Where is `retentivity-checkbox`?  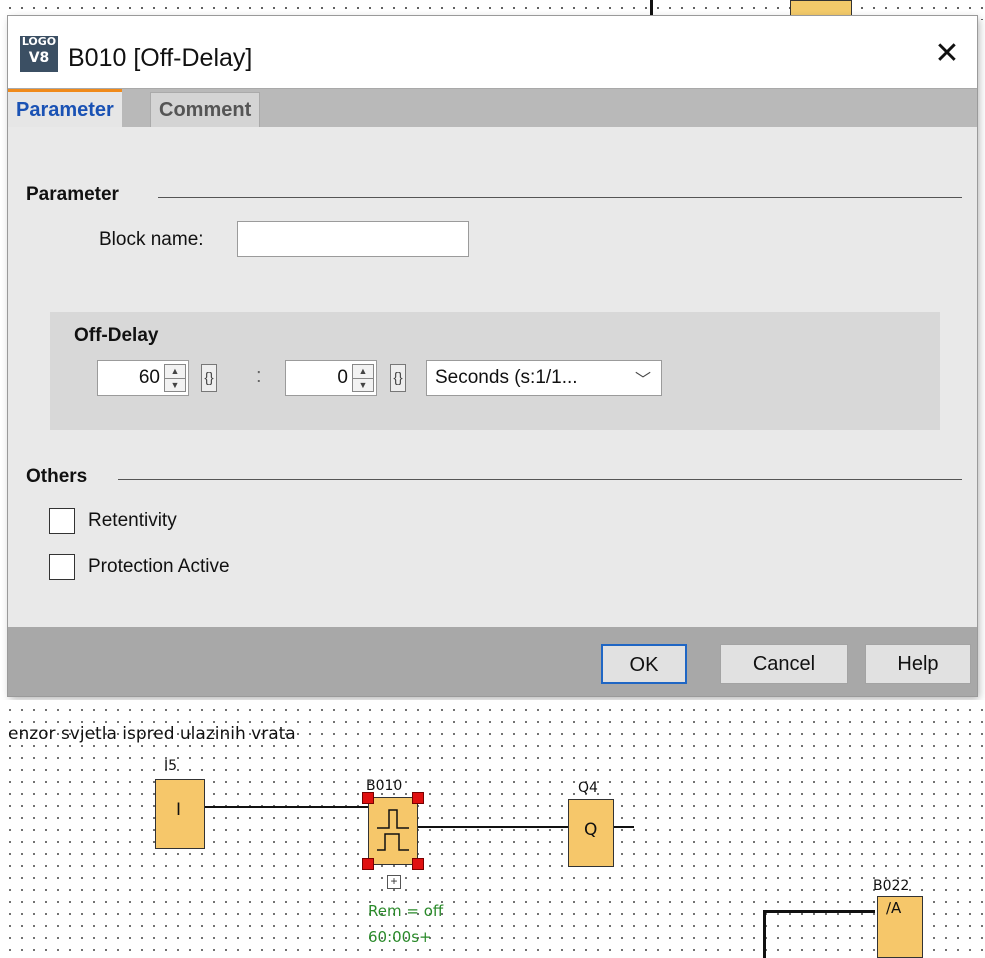
retentivity-checkbox is located at coordinates (62, 521).